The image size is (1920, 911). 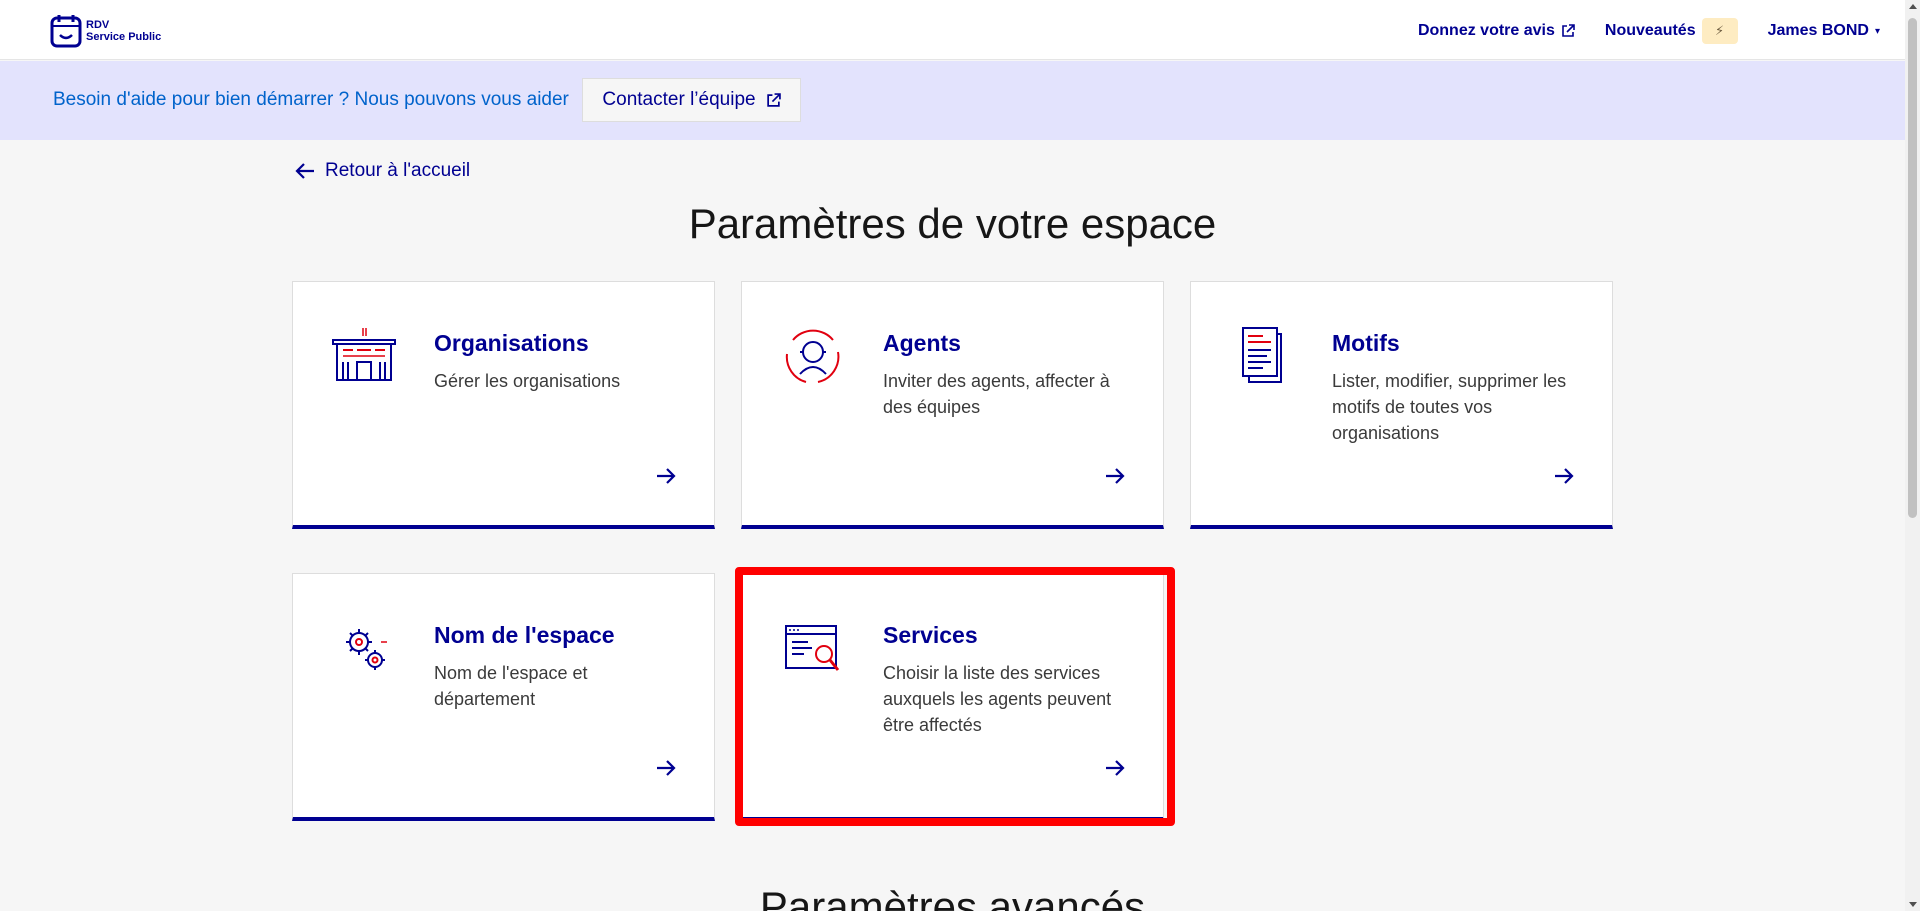 I want to click on card-title: Organisations, so click(x=511, y=343).